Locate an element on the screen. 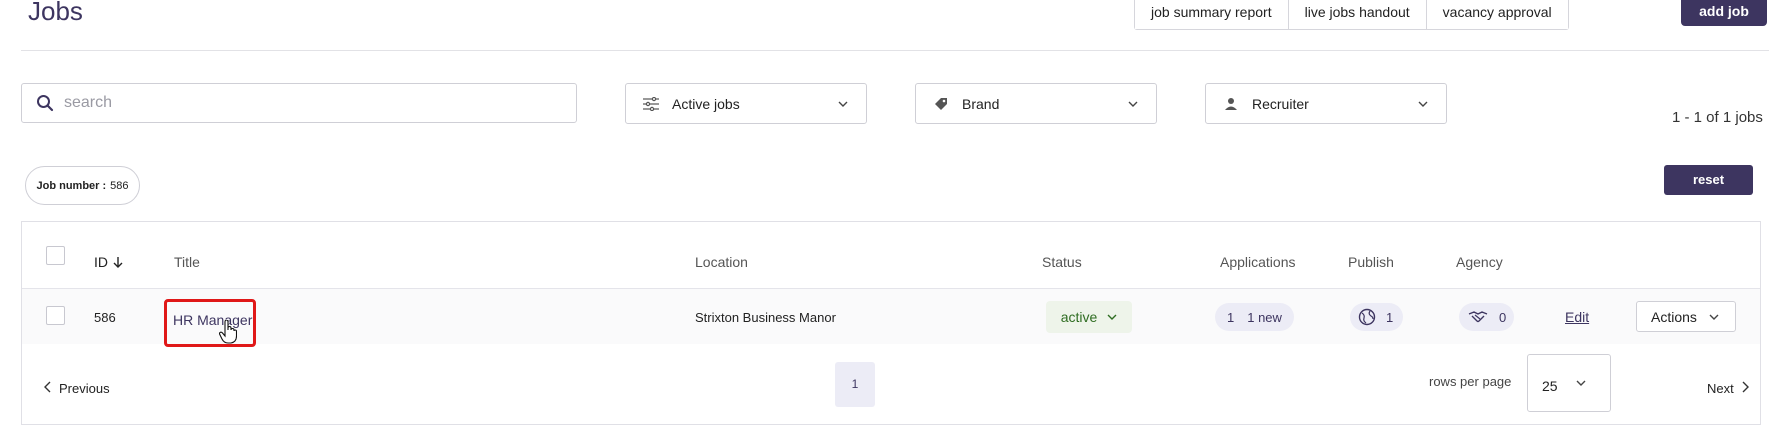 The height and width of the screenshot is (432, 1782). job-title-link: HR Manager is located at coordinates (210, 323).